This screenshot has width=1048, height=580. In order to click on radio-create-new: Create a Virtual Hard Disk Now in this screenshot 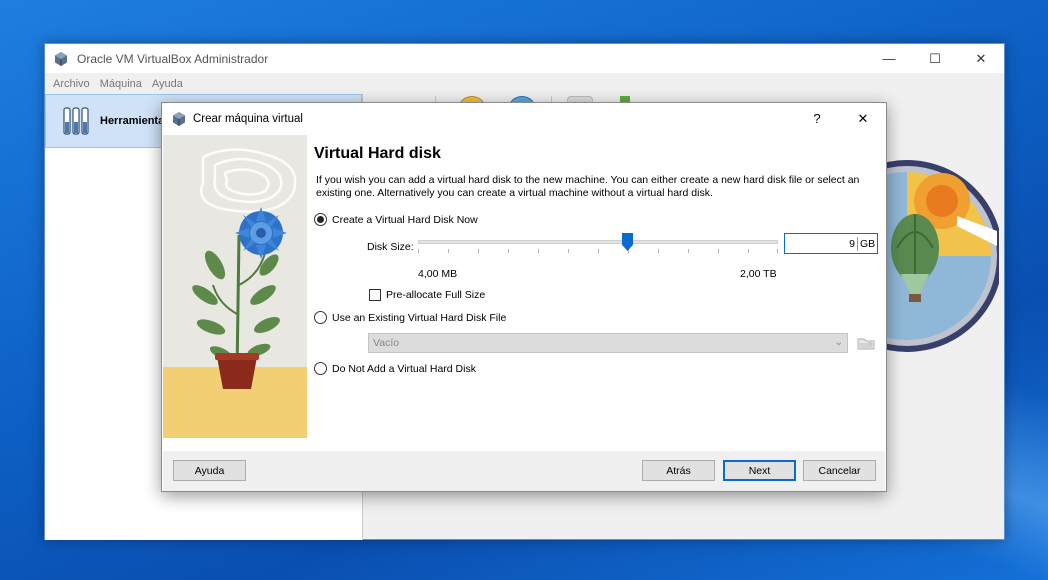, I will do `click(396, 219)`.